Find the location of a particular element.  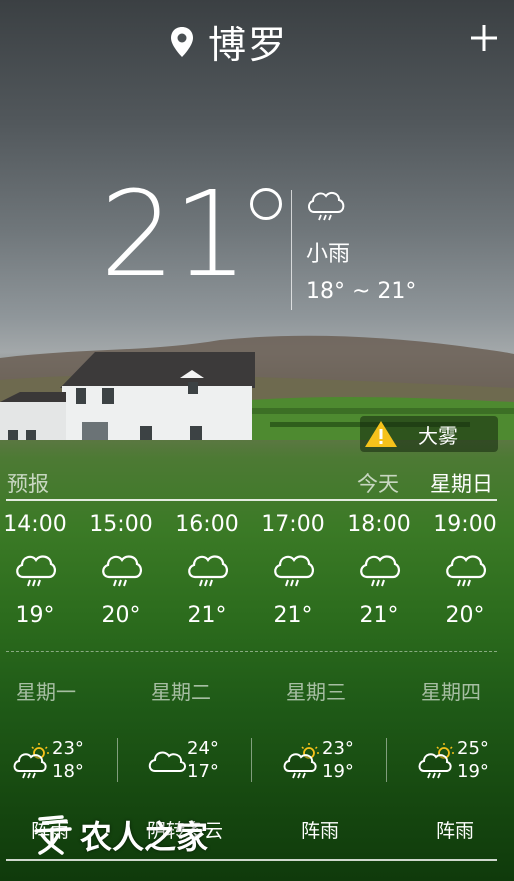

day-name: 星期二 is located at coordinates (181, 692).